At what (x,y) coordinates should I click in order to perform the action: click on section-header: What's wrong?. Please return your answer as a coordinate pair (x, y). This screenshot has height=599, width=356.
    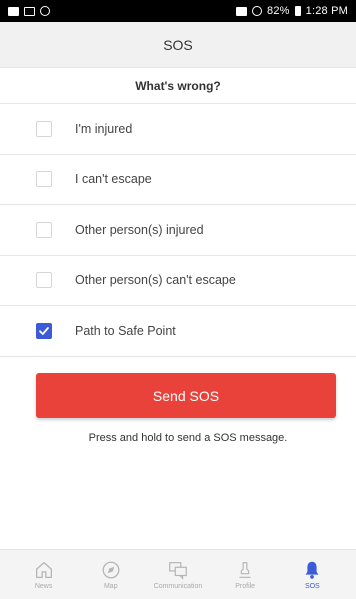
    Looking at the image, I should click on (178, 86).